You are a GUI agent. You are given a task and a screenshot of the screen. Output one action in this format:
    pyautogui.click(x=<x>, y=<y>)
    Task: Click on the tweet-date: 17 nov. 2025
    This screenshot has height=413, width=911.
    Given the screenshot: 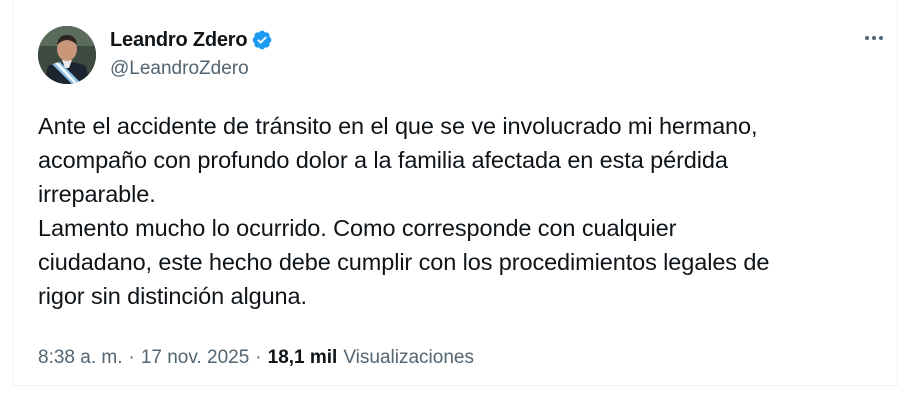 What is the action you would take?
    pyautogui.click(x=195, y=358)
    